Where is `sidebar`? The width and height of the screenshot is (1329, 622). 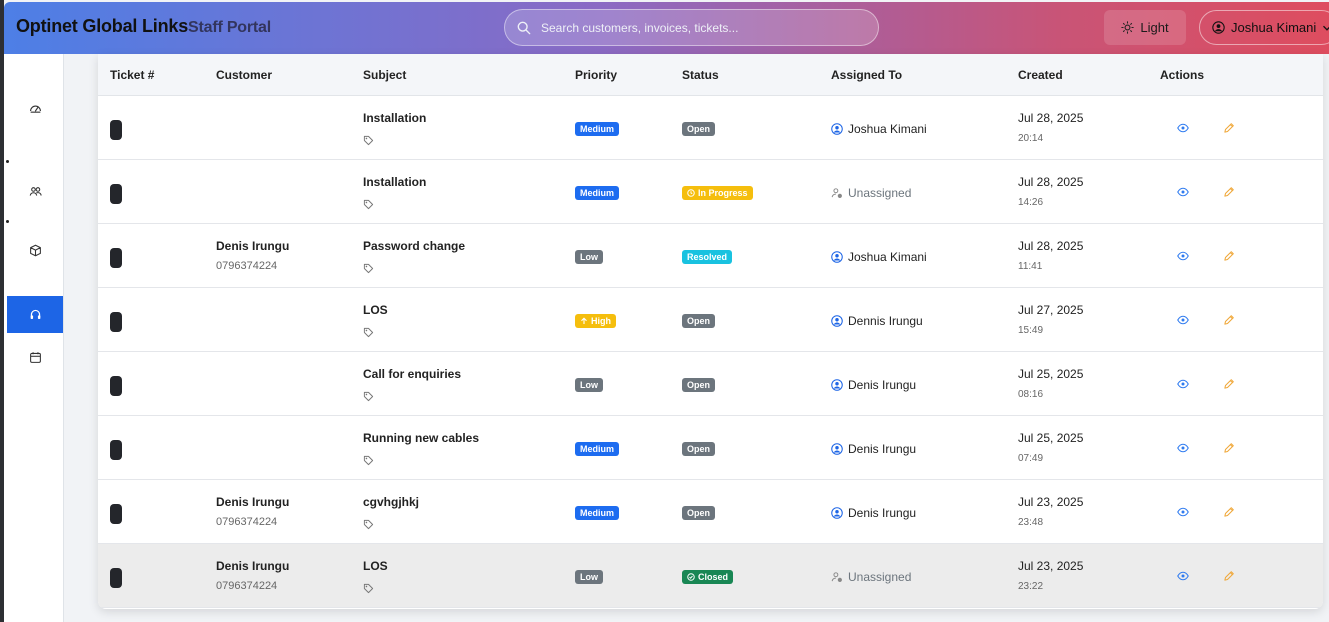 sidebar is located at coordinates (34, 338).